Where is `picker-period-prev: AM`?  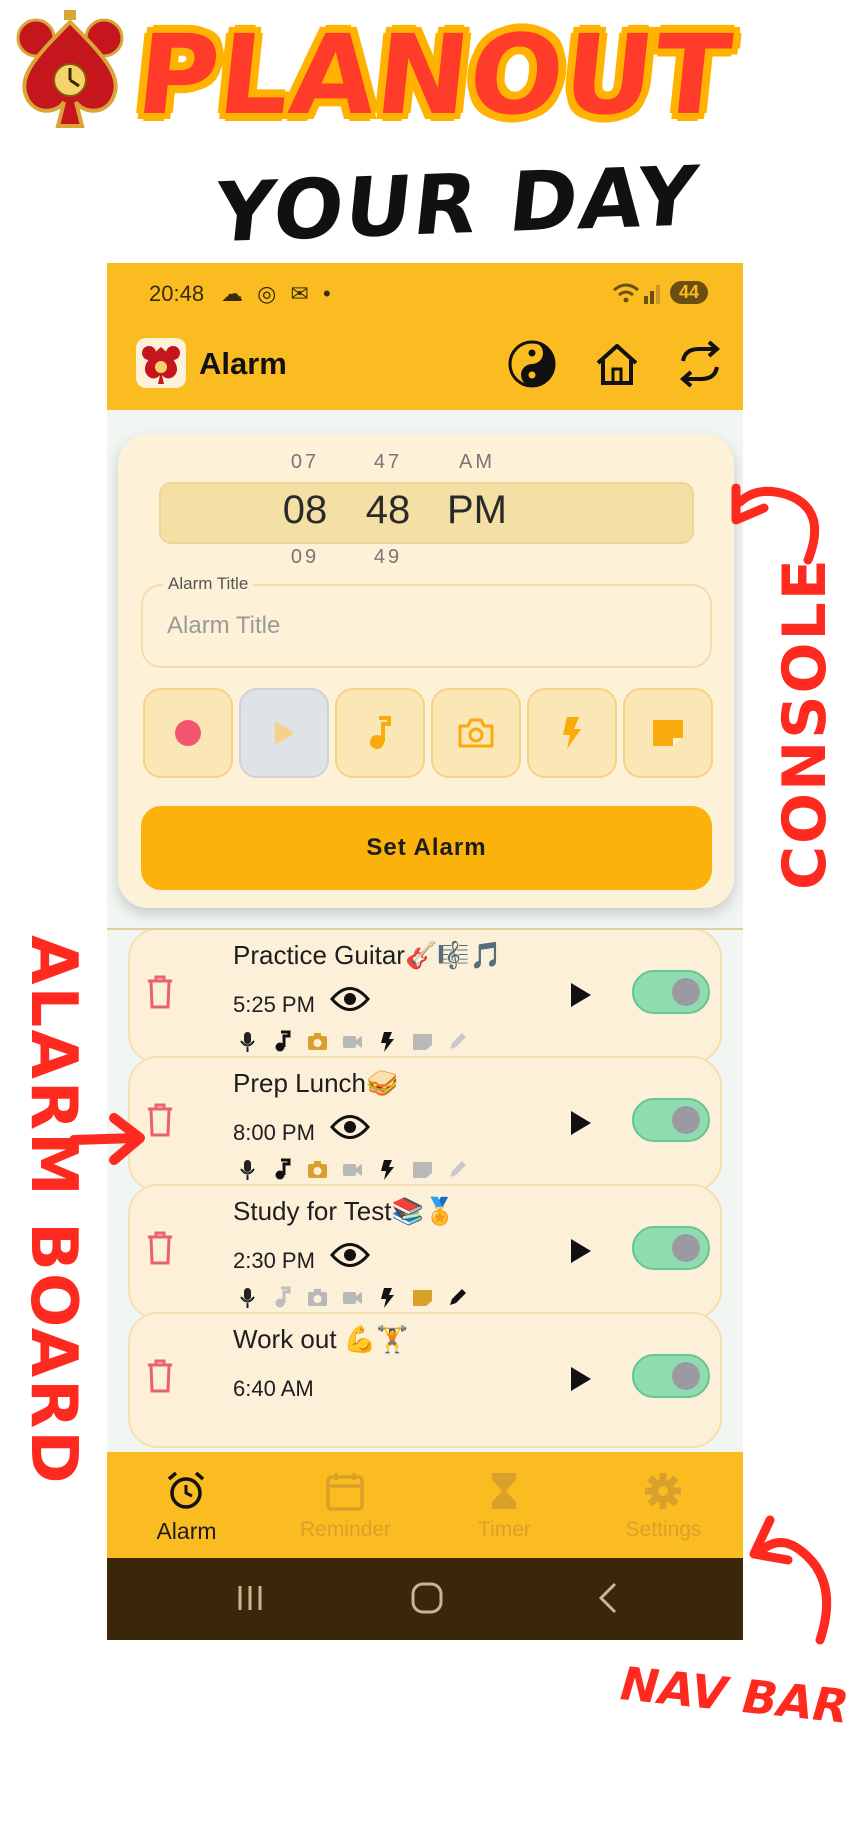 picker-period-prev: AM is located at coordinates (477, 462).